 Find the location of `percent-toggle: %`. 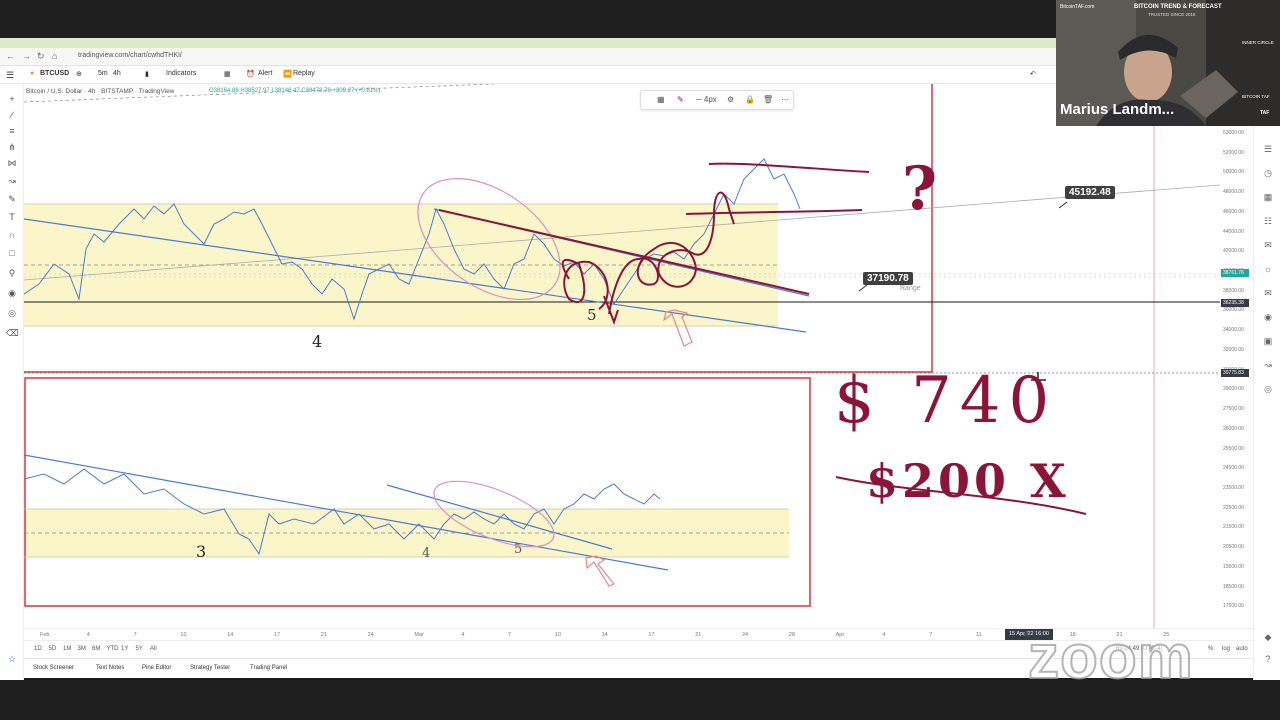

percent-toggle: % is located at coordinates (1210, 649).